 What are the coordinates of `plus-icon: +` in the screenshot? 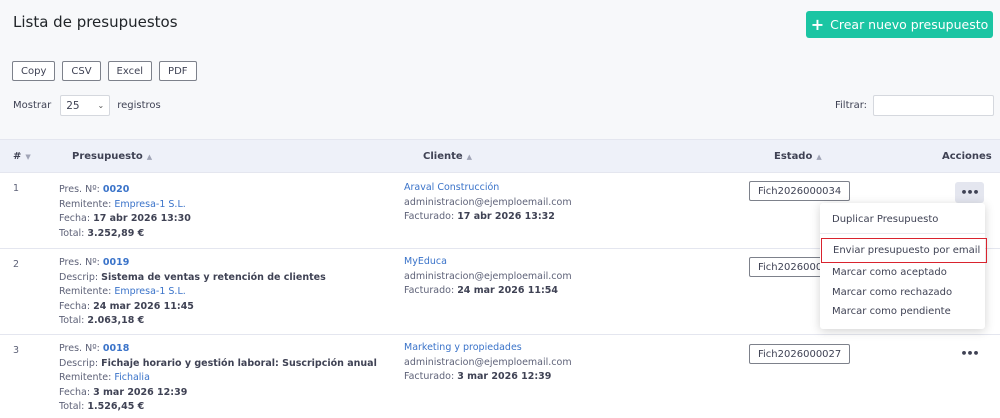 It's located at (817, 24).